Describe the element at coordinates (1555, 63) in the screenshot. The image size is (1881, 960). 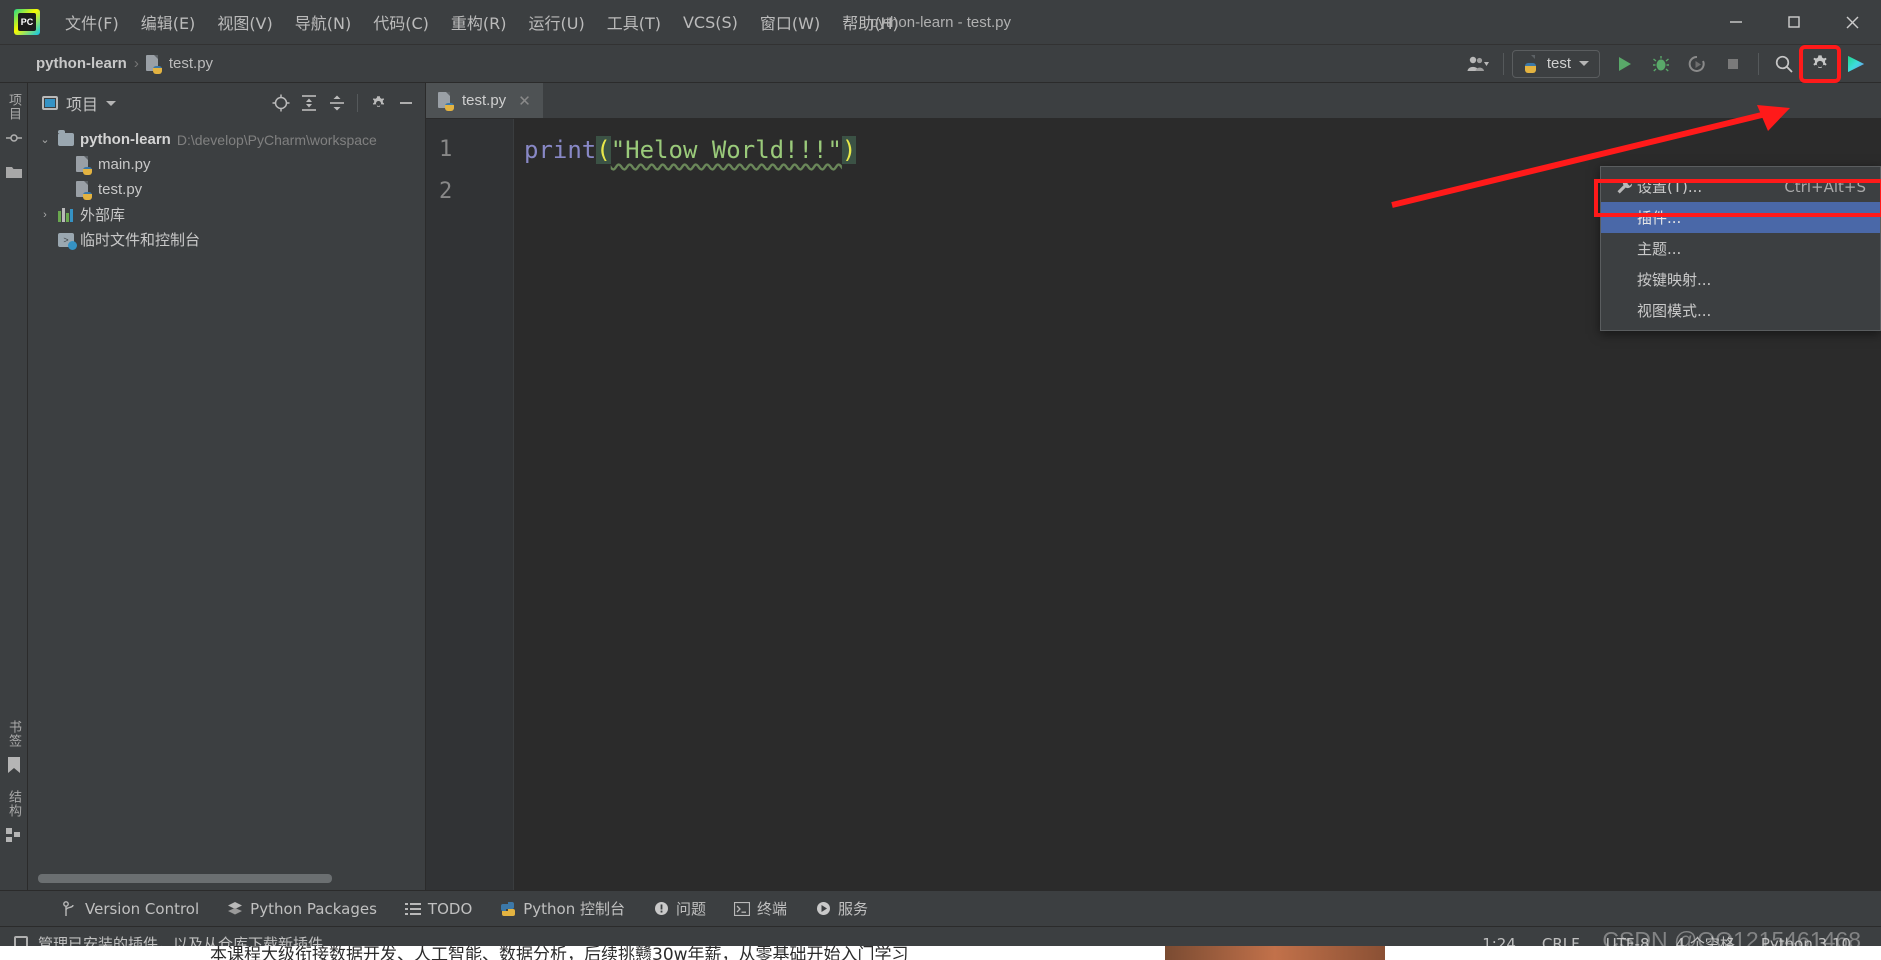
I see `run-configuration-selector: test` at that location.